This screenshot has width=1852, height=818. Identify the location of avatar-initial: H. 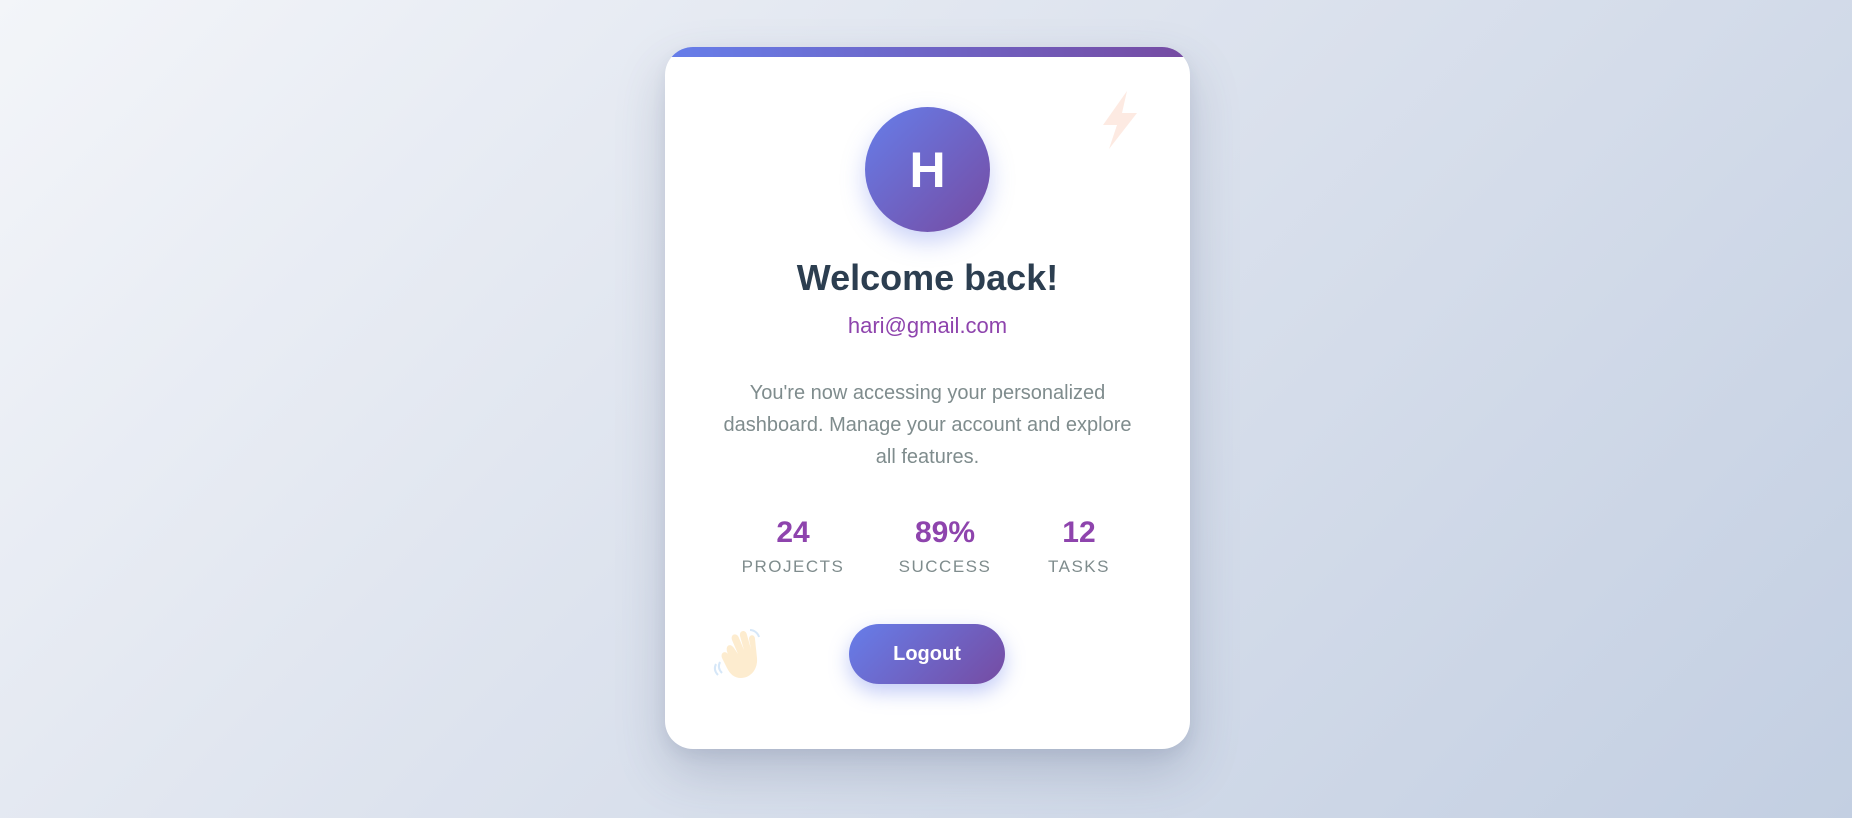
(927, 169).